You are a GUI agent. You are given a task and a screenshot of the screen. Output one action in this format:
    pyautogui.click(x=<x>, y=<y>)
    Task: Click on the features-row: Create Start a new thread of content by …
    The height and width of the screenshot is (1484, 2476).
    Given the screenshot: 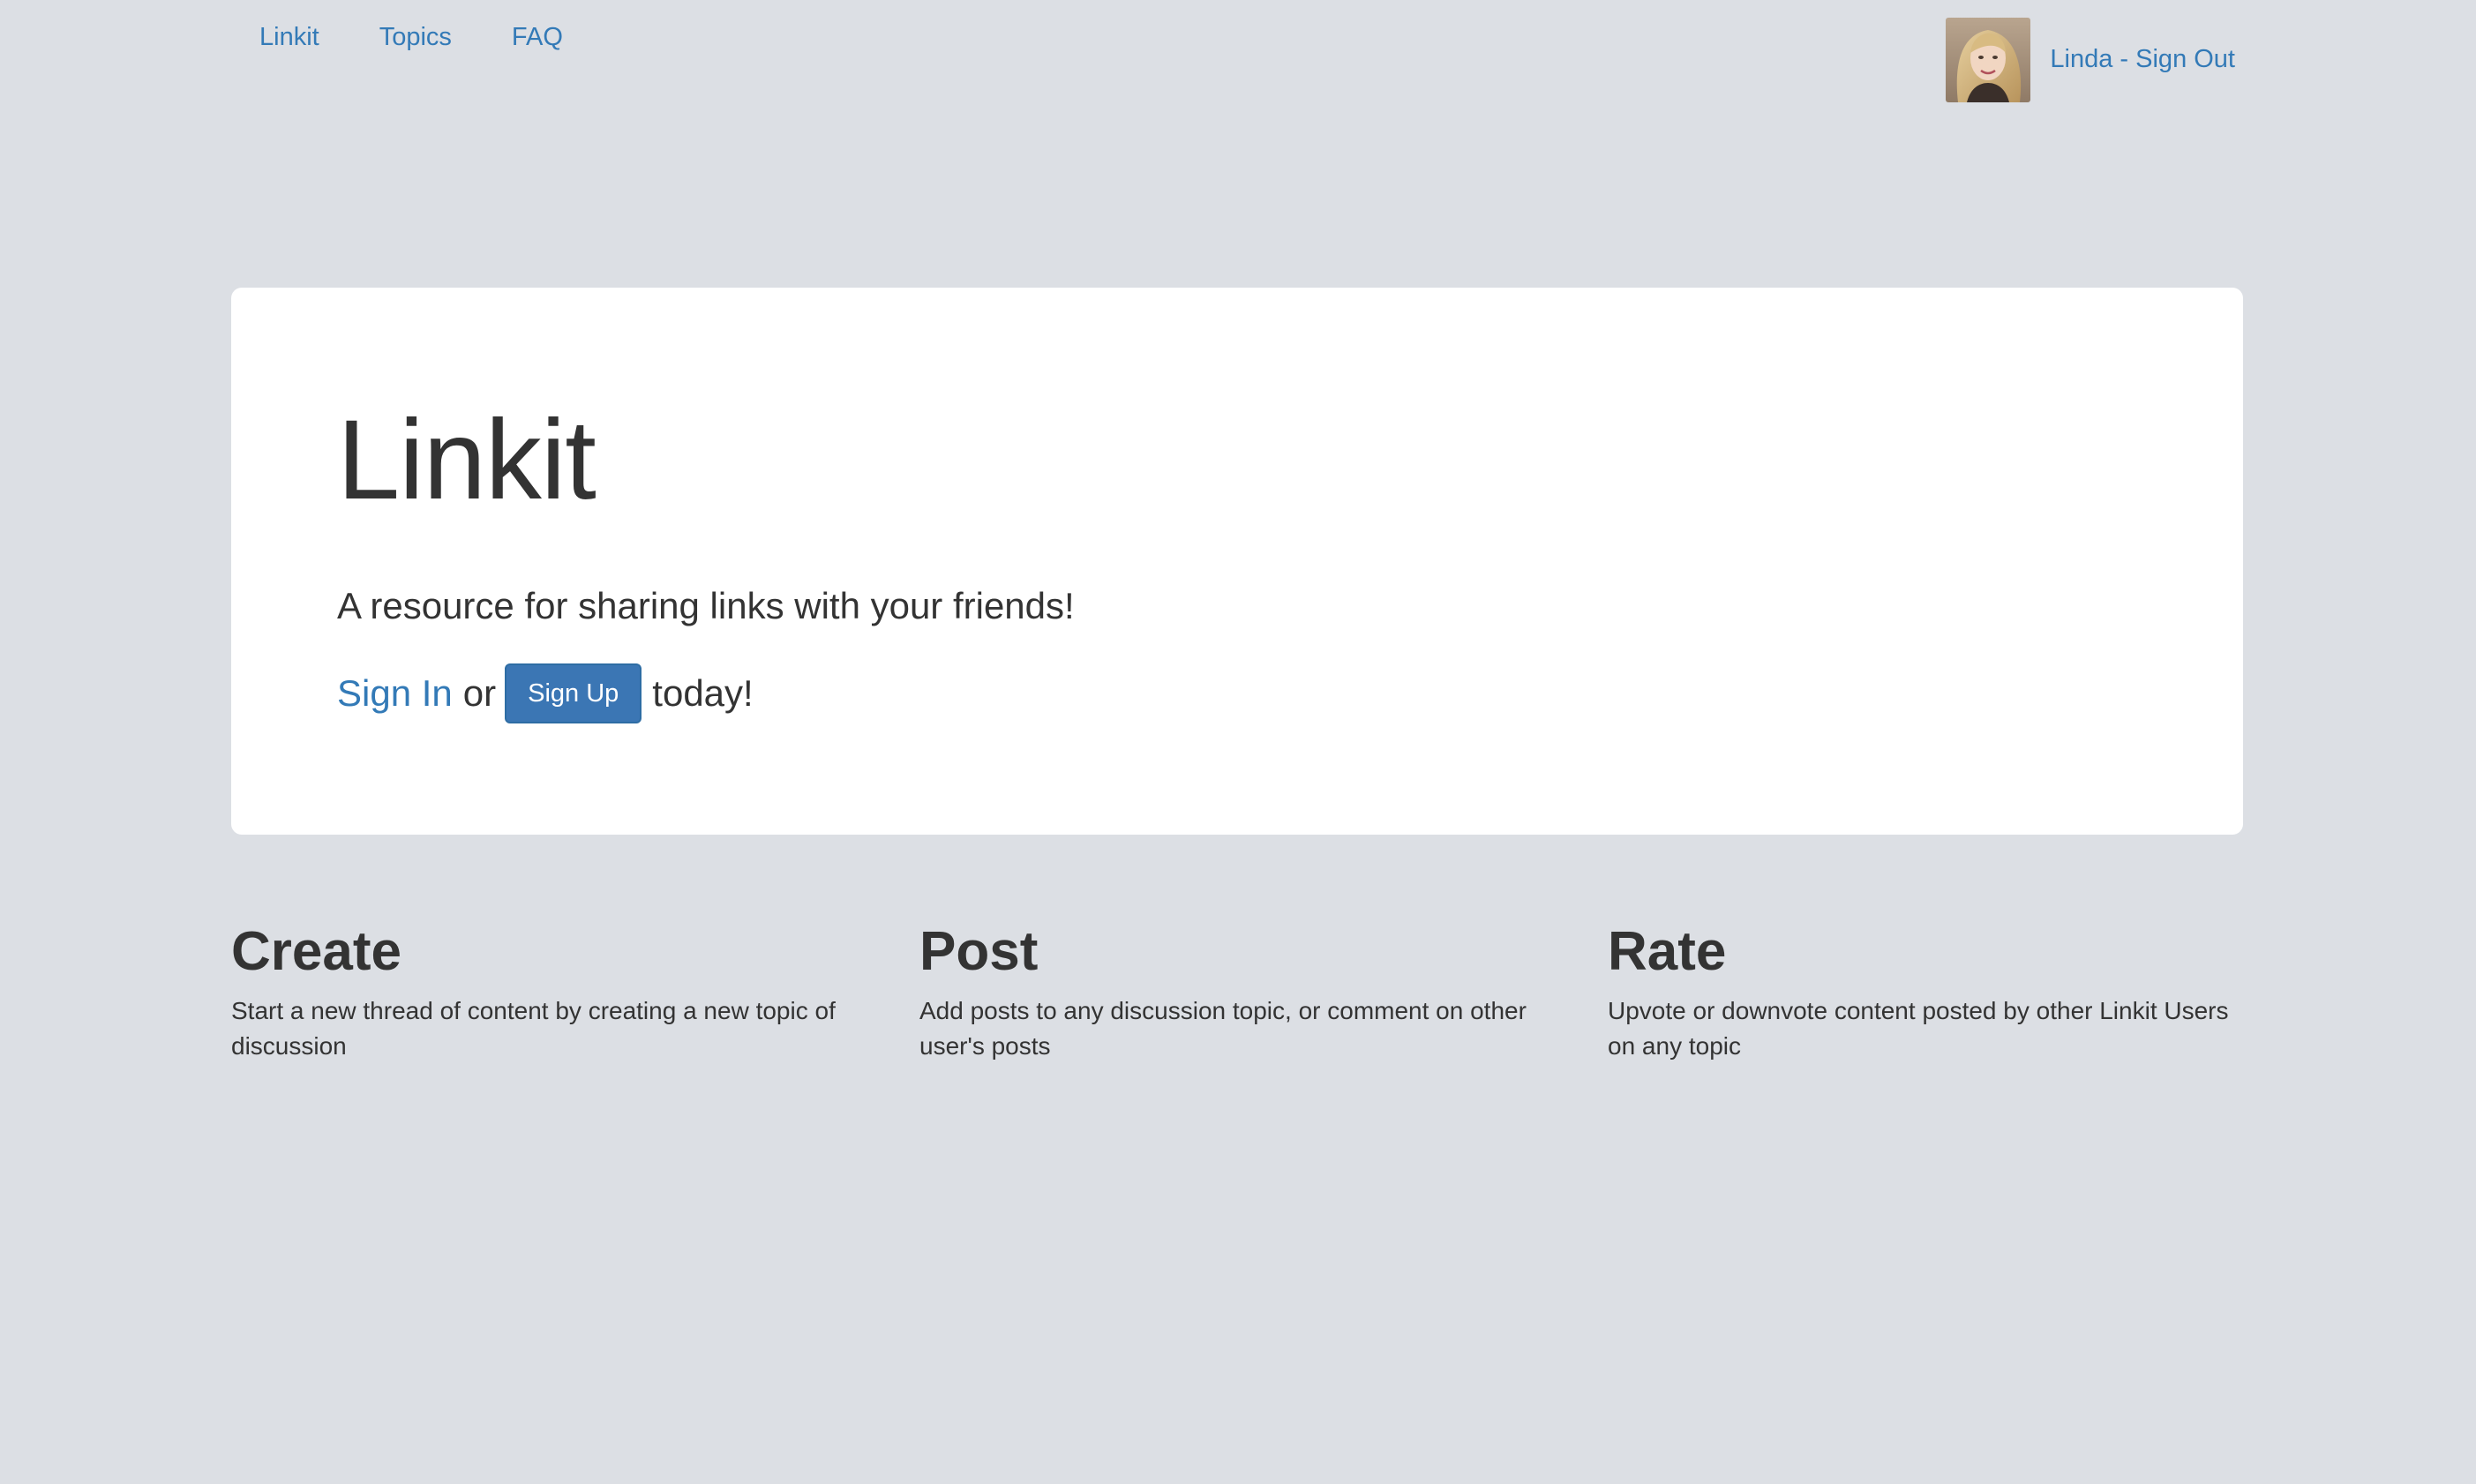 What is the action you would take?
    pyautogui.click(x=1237, y=991)
    